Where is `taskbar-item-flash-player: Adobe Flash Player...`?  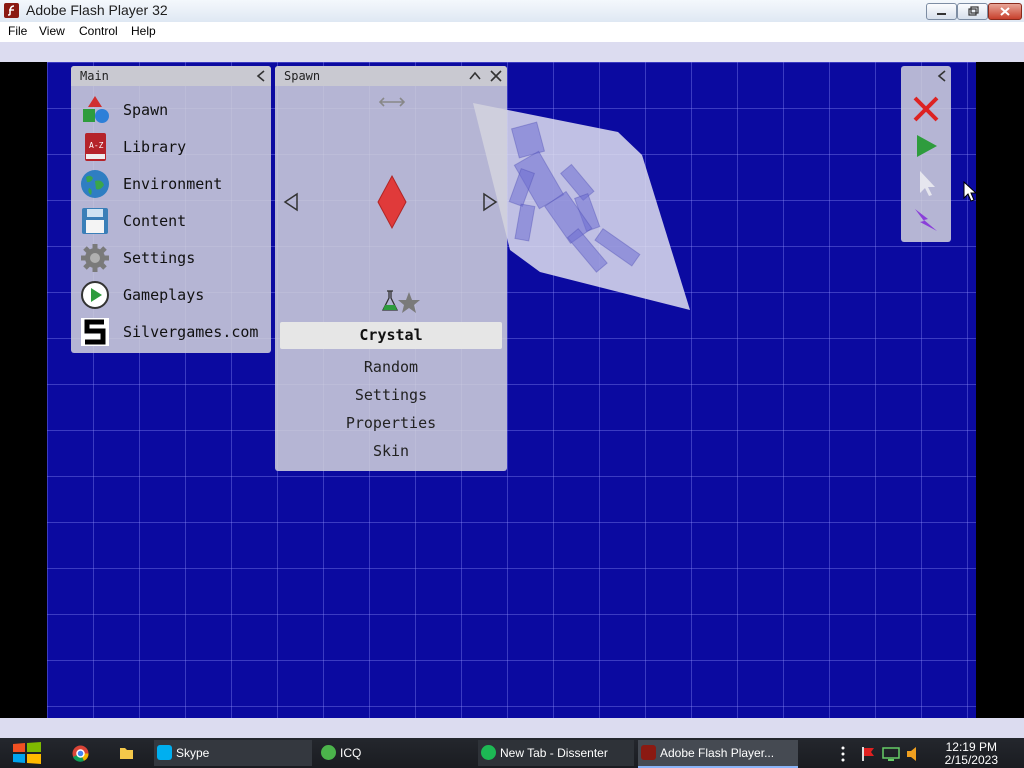
taskbar-item-flash-player: Adobe Flash Player... is located at coordinates (718, 754).